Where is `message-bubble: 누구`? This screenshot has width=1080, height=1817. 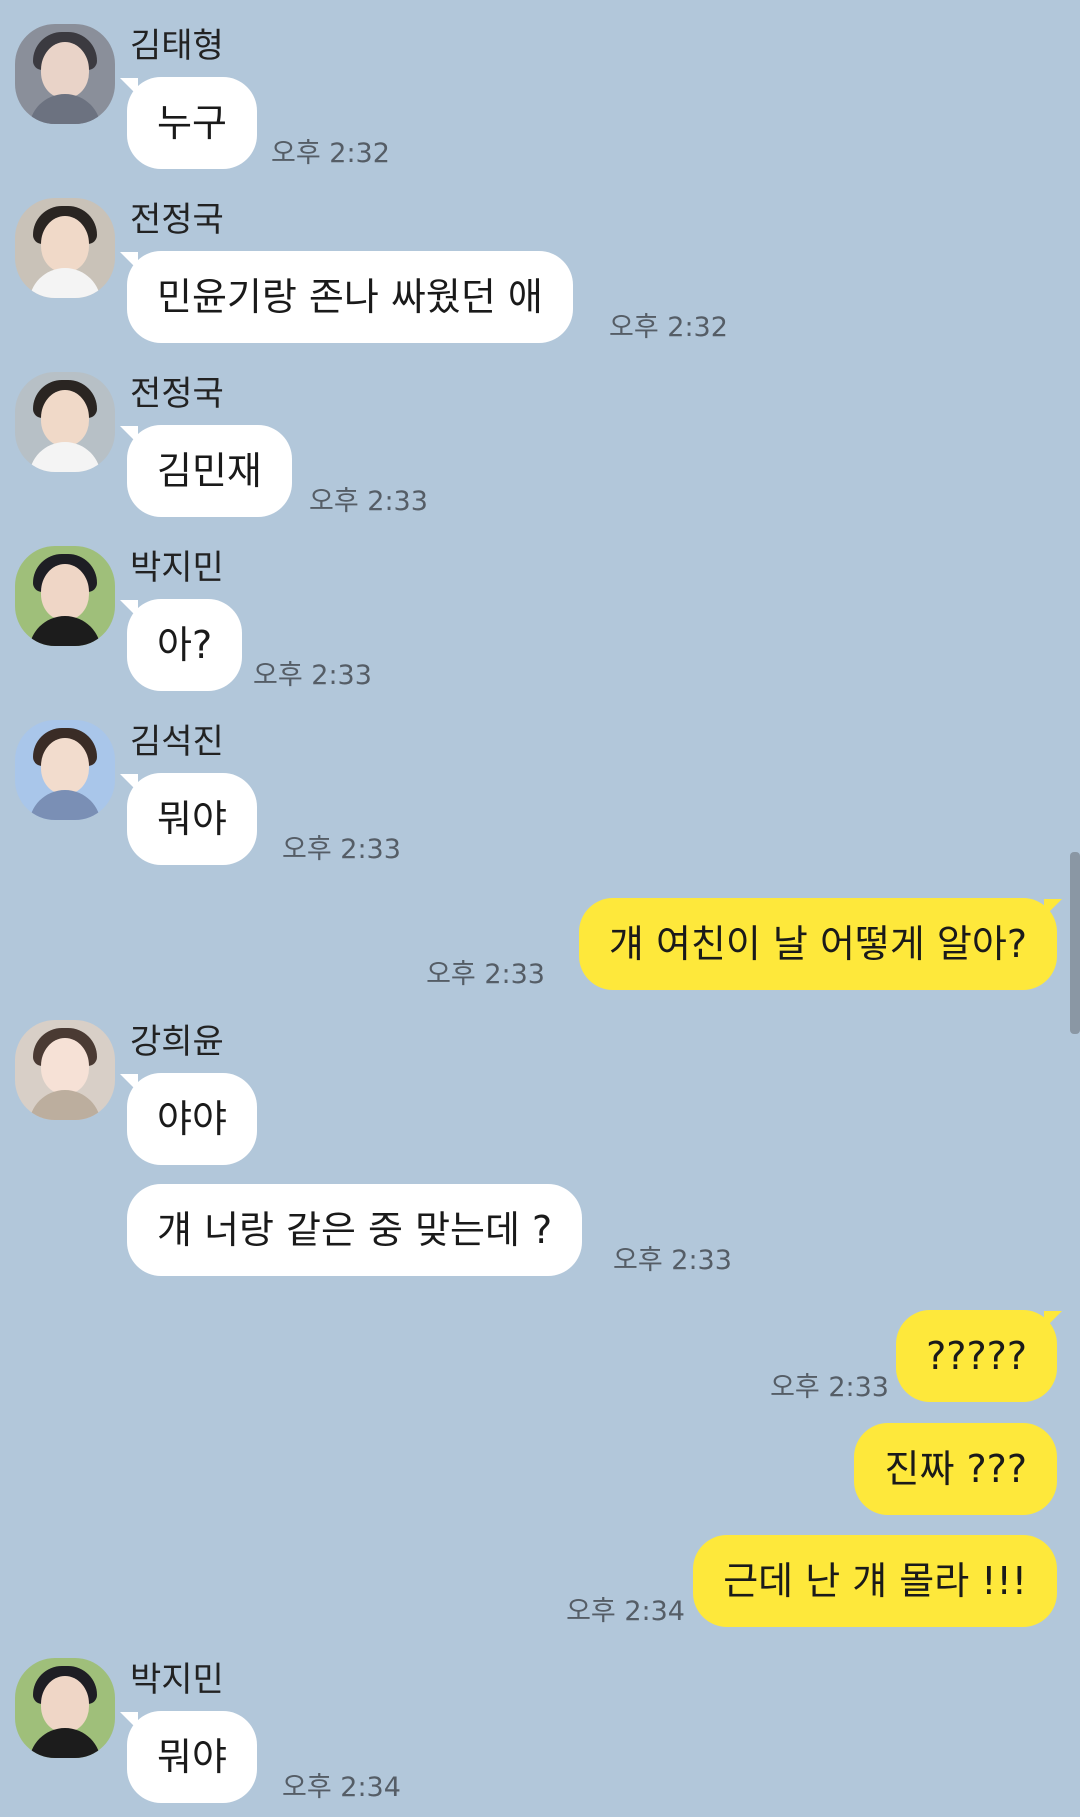
message-bubble: 누구 is located at coordinates (192, 123).